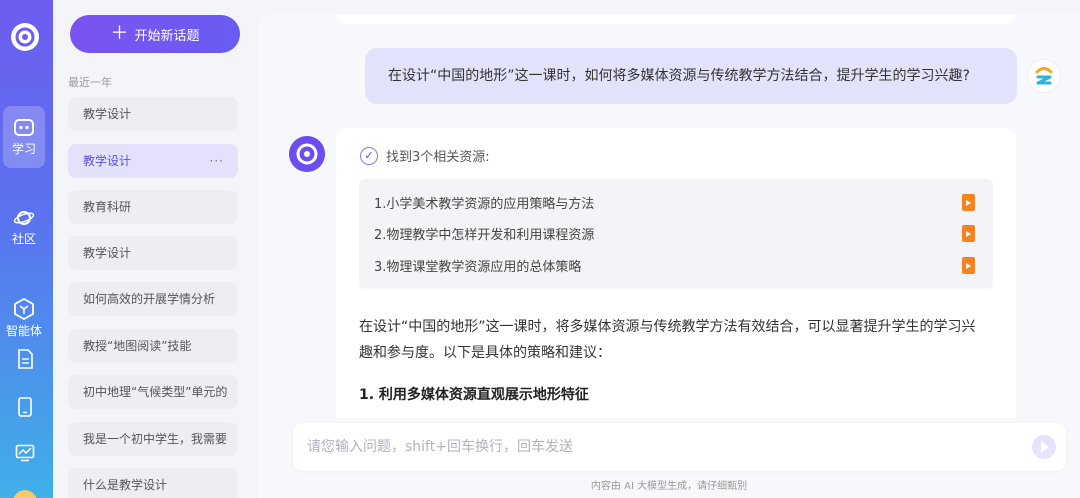 The image size is (1080, 498). What do you see at coordinates (125, 485) in the screenshot?
I see `history-item-label: 什么是教学设计` at bounding box center [125, 485].